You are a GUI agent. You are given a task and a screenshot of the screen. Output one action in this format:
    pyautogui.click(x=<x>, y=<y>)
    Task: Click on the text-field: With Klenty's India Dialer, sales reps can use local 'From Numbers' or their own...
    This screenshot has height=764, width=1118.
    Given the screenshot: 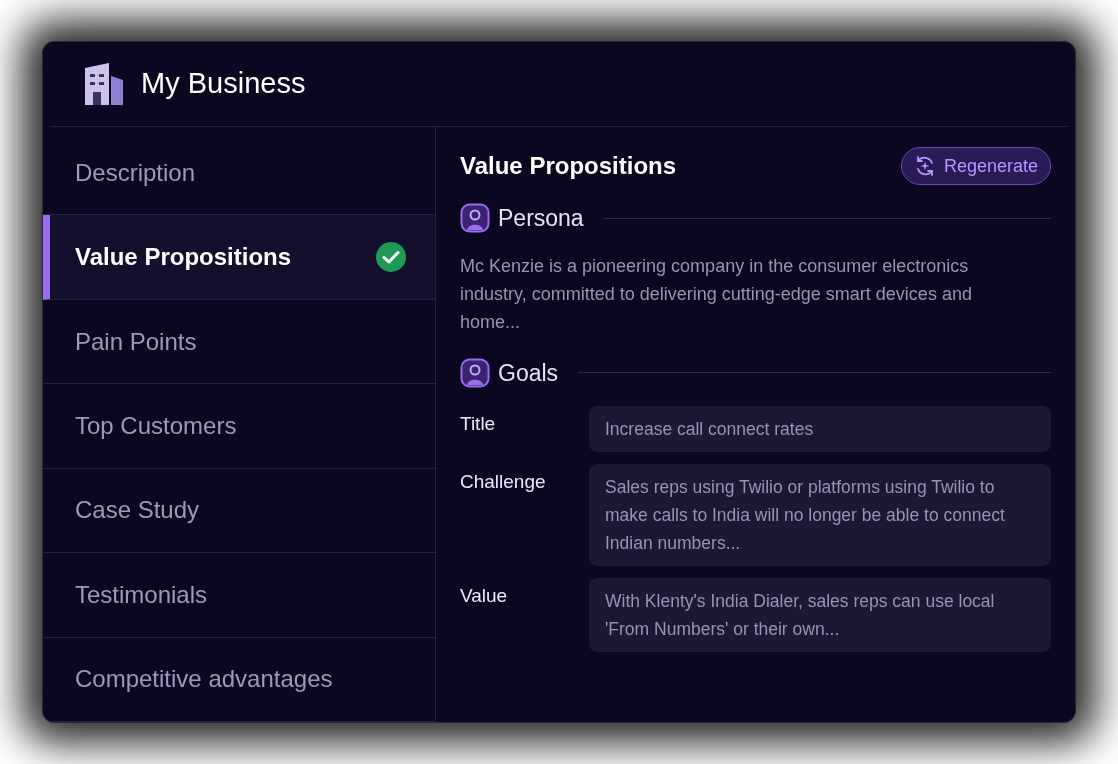 What is the action you would take?
    pyautogui.click(x=820, y=615)
    